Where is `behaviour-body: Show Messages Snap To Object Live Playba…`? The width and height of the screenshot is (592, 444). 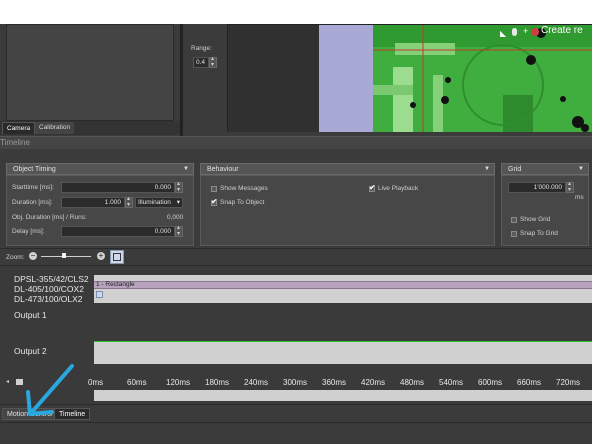 behaviour-body: Show Messages Snap To Object Live Playba… is located at coordinates (347, 210).